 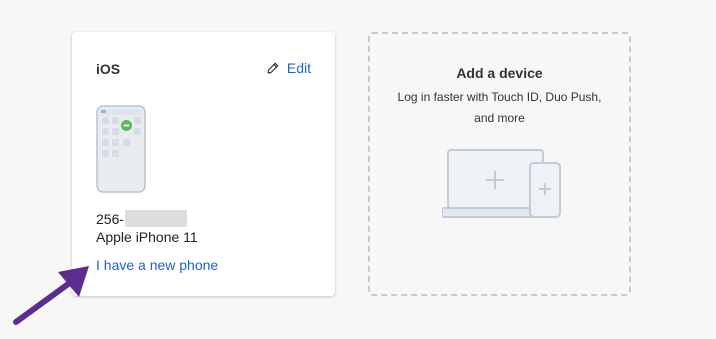 I want to click on laptop-phone-plus-icon, so click(x=501, y=183).